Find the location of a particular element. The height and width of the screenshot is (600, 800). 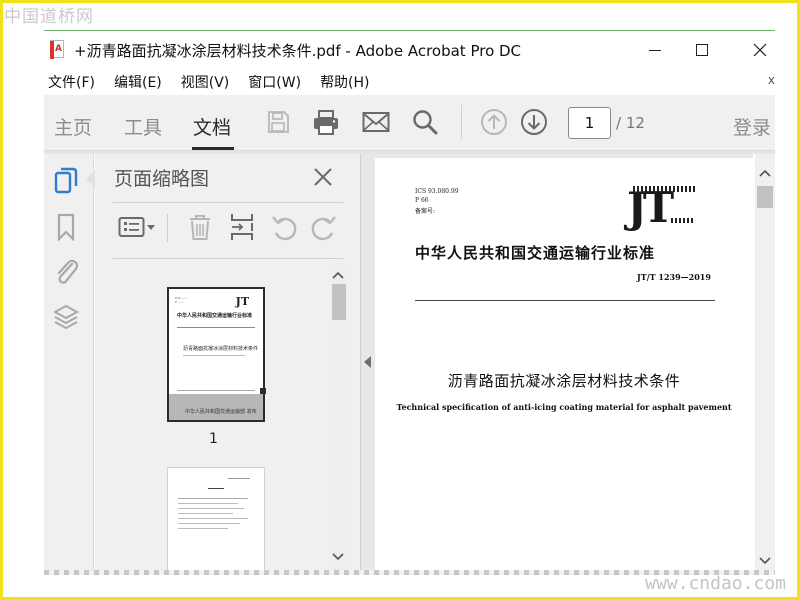

scrollbar-thumb is located at coordinates (339, 302).